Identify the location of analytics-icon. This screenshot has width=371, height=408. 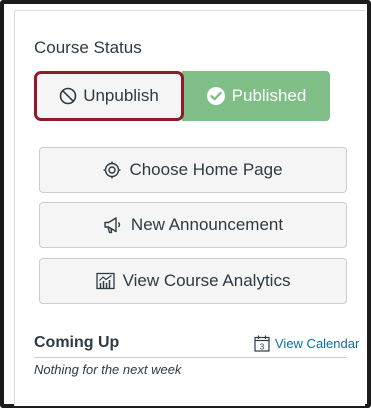
(105, 281).